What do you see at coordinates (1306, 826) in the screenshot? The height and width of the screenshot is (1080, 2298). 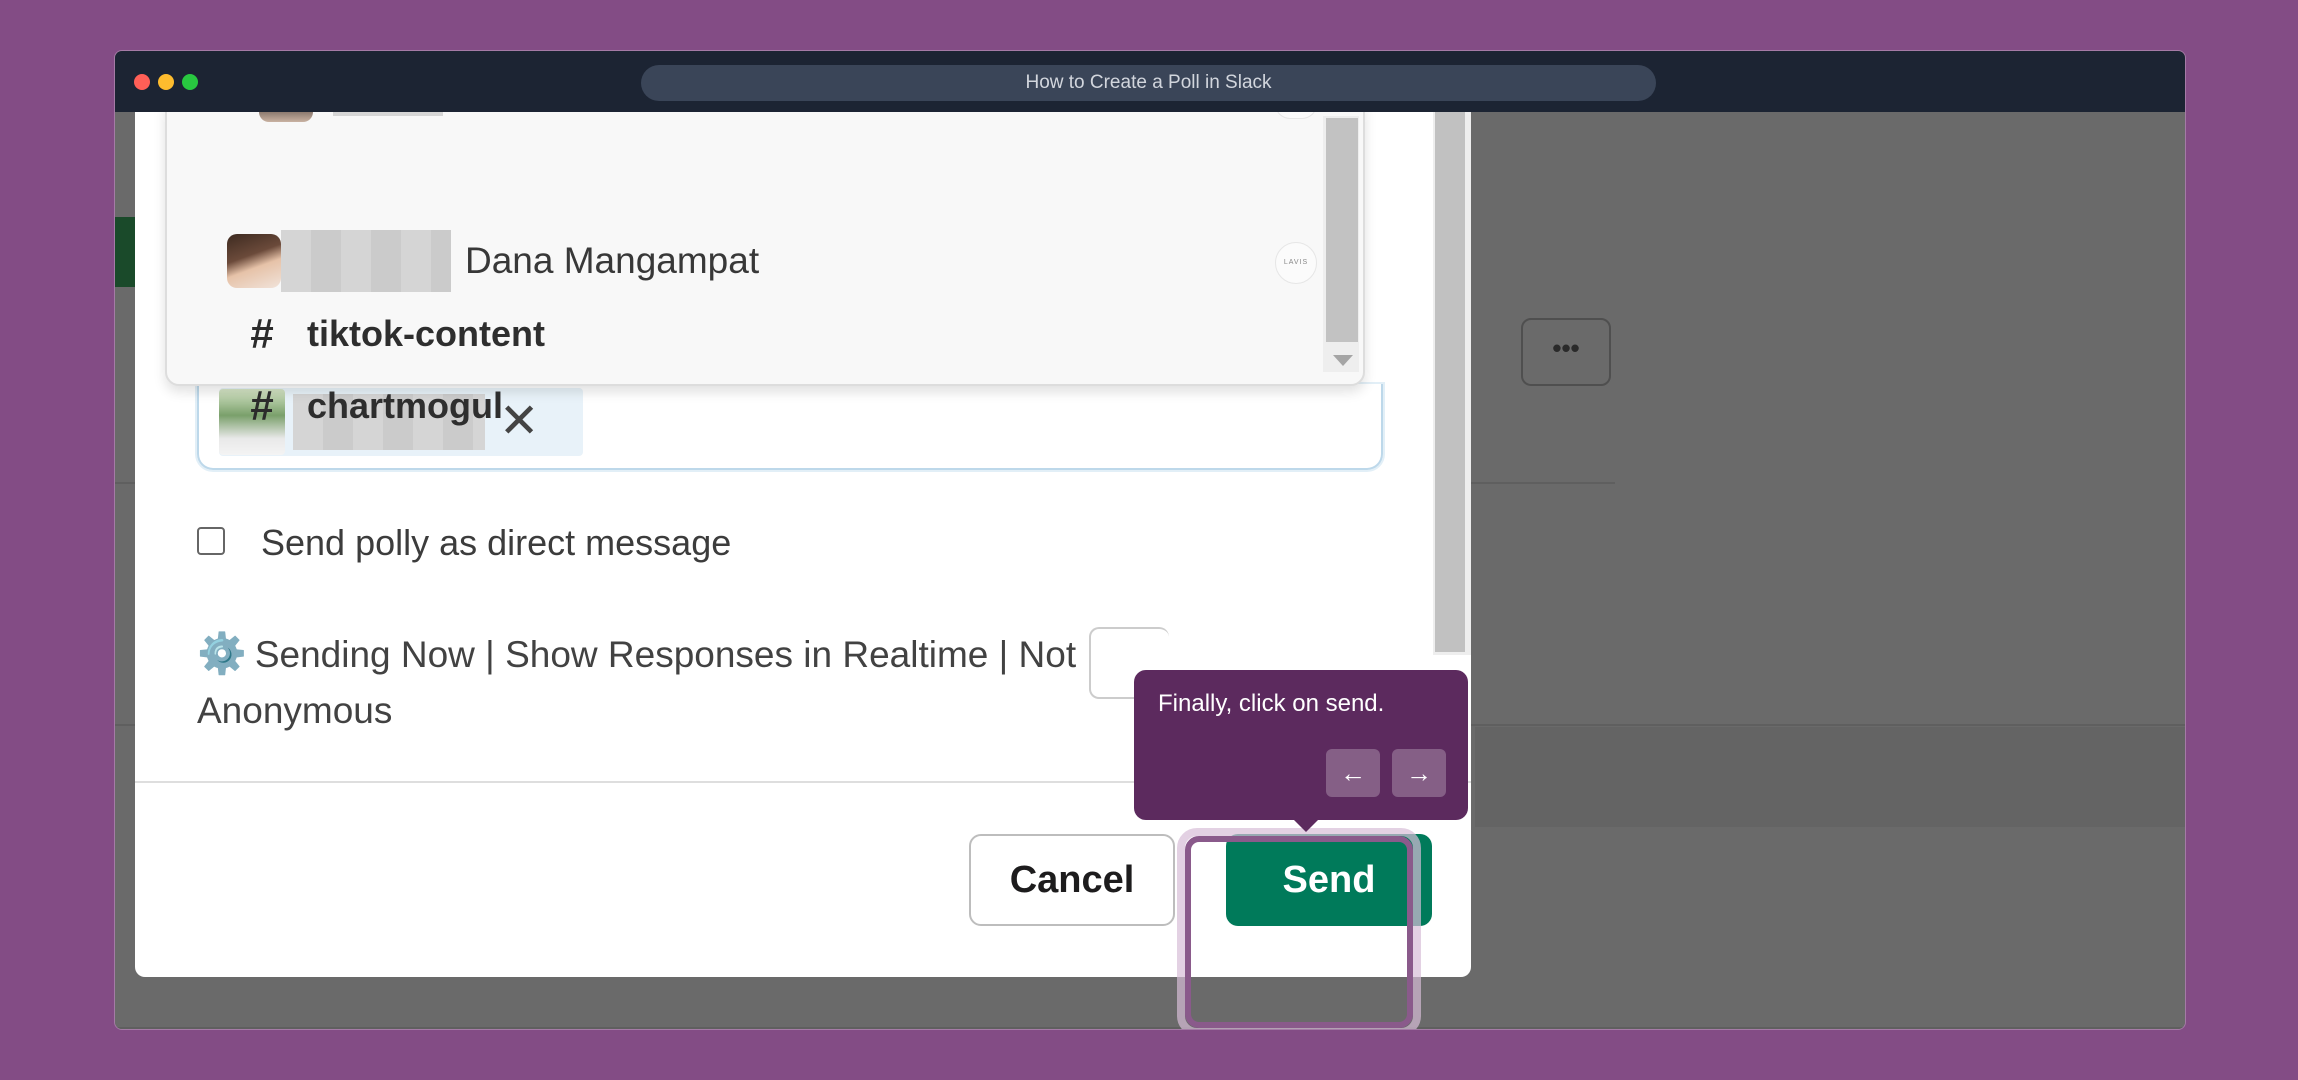 I see `tooltip-caret` at bounding box center [1306, 826].